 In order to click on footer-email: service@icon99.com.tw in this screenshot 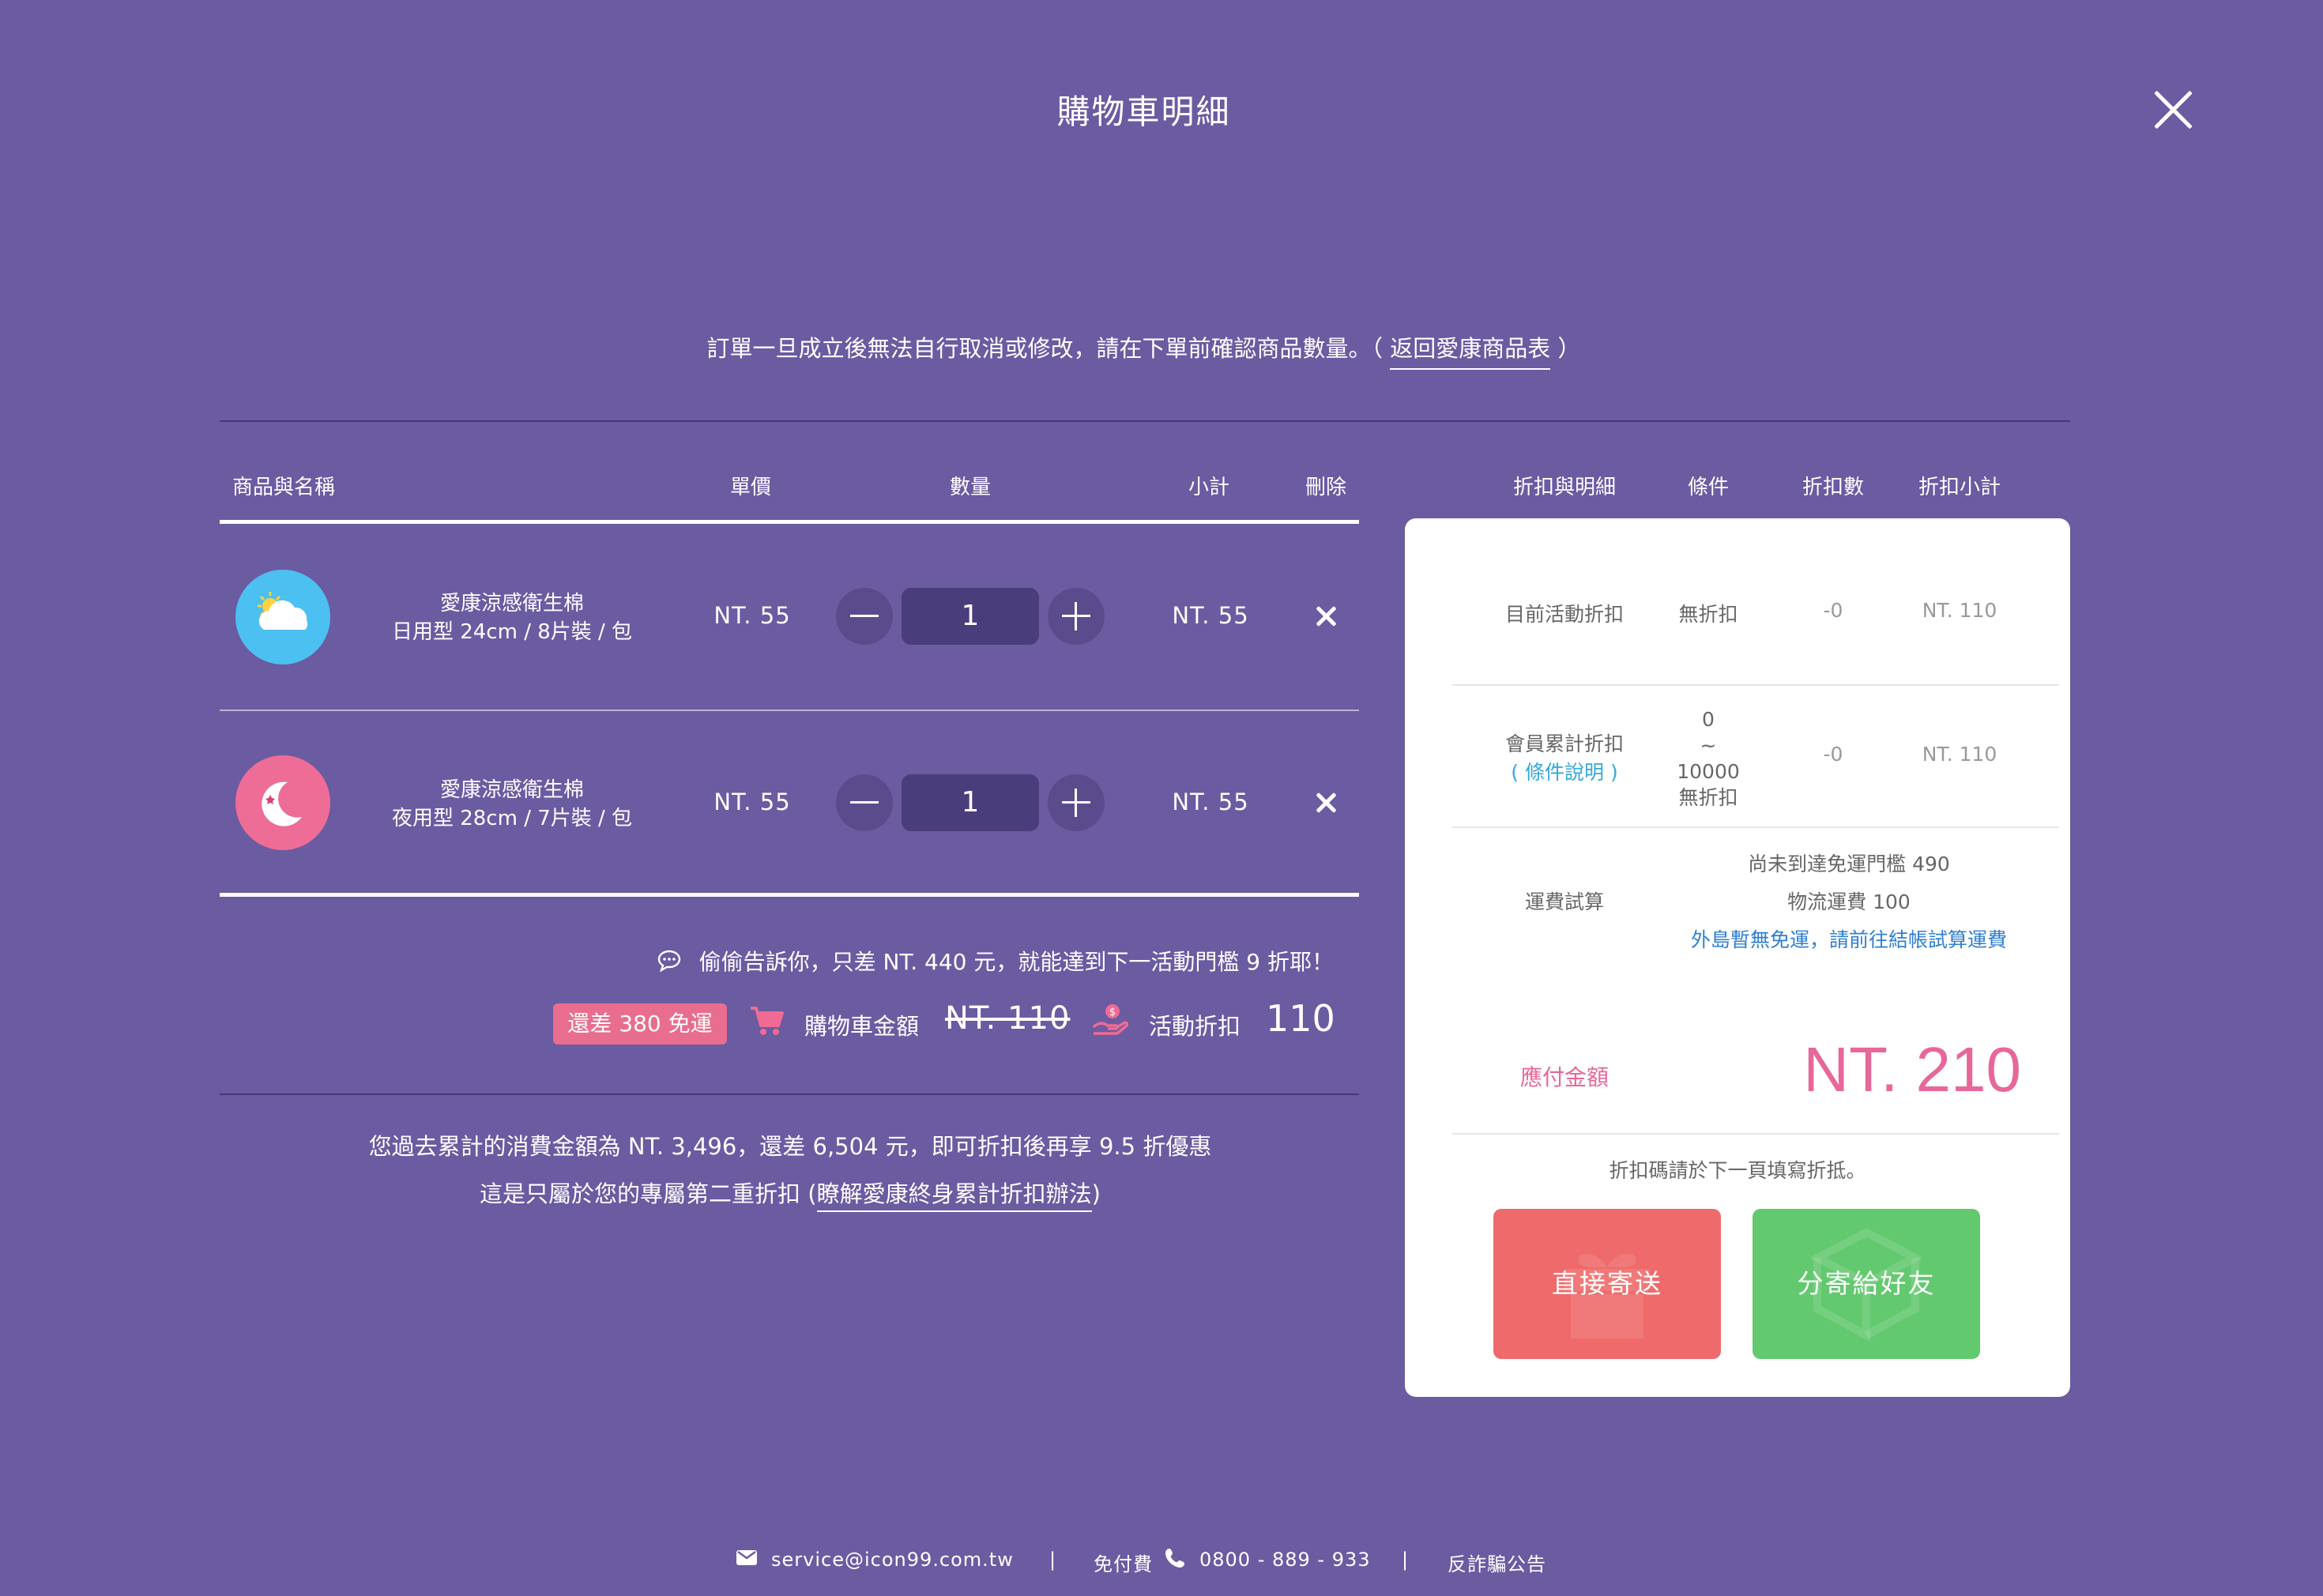, I will do `click(893, 1560)`.